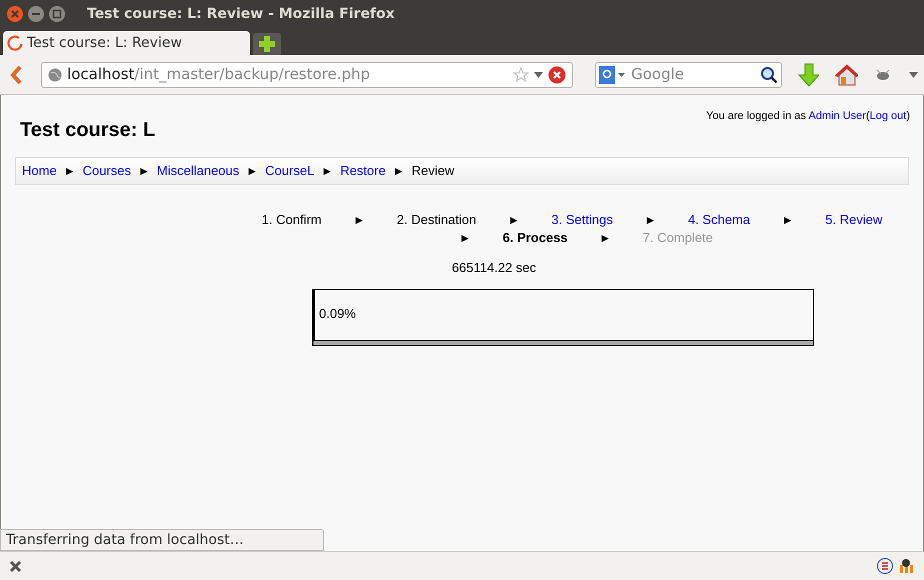 The image size is (924, 580). I want to click on window-title: Test course: L: Review - Mozilla Firefox, so click(241, 14).